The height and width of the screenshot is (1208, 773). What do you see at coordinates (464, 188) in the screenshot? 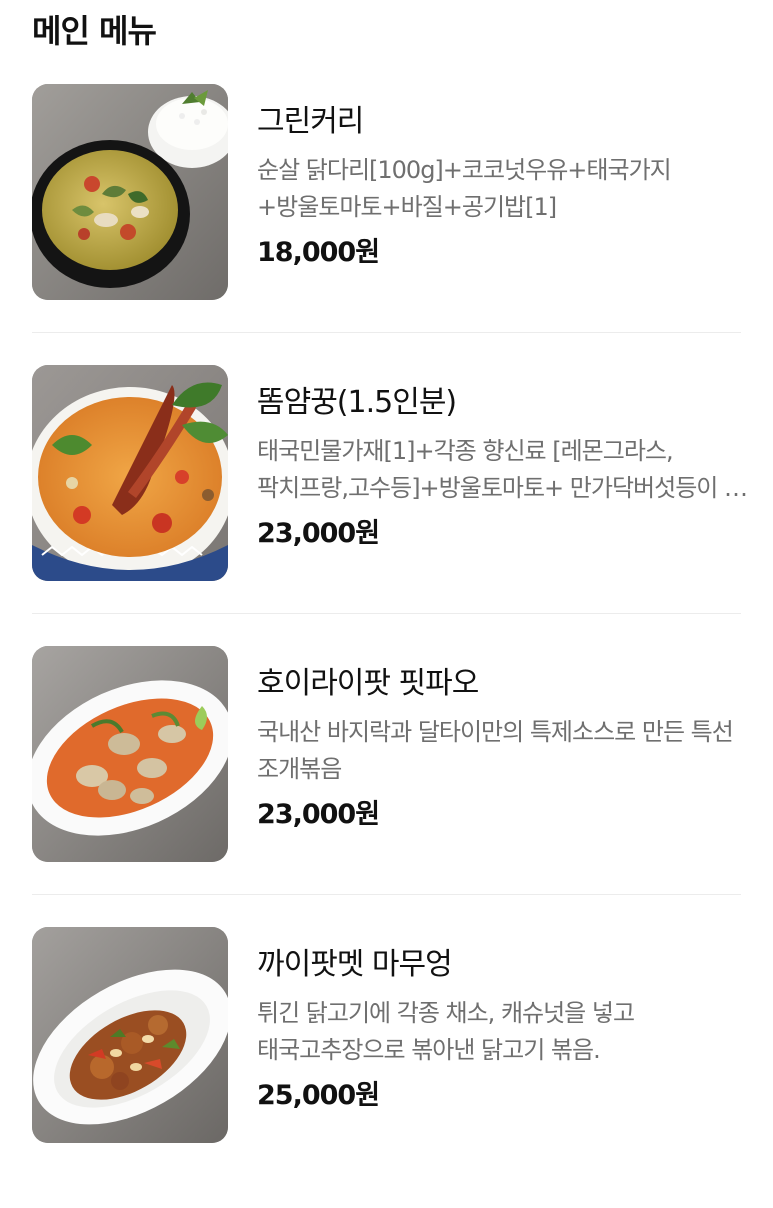
I see `menu-item-description: 순살 닭다리[100g]+코코넛우유+태국가지+방울토마토+바질+공기밥[1]` at bounding box center [464, 188].